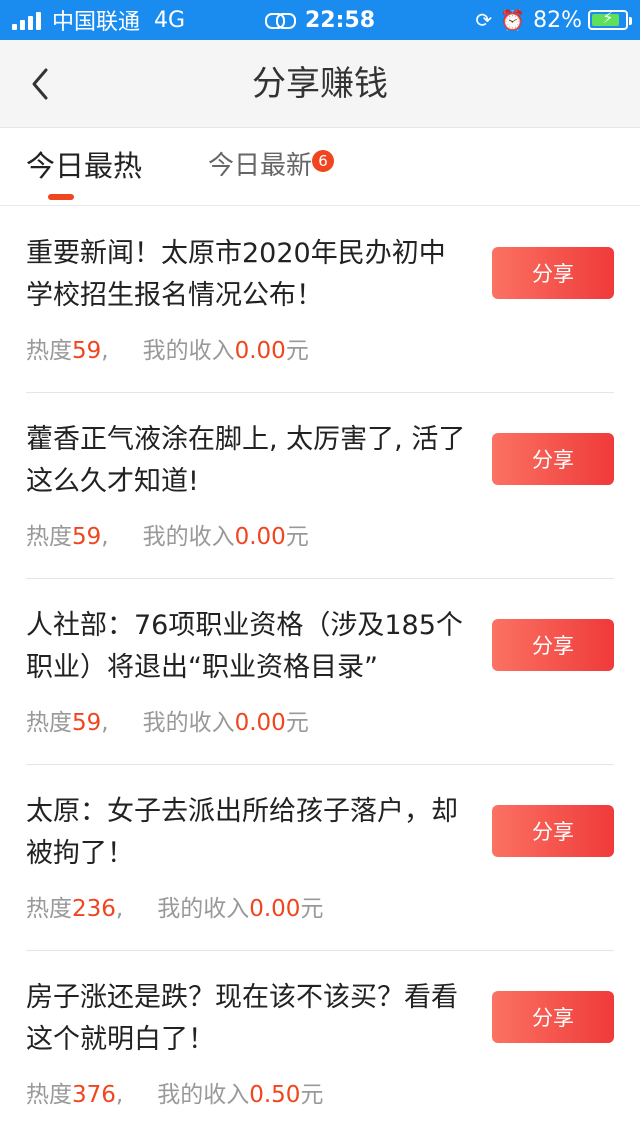 This screenshot has height=1136, width=640. What do you see at coordinates (246, 275) in the screenshot?
I see `article-title: 重要新闻！太原市2020年民办初中学校招生报名情况公布！` at bounding box center [246, 275].